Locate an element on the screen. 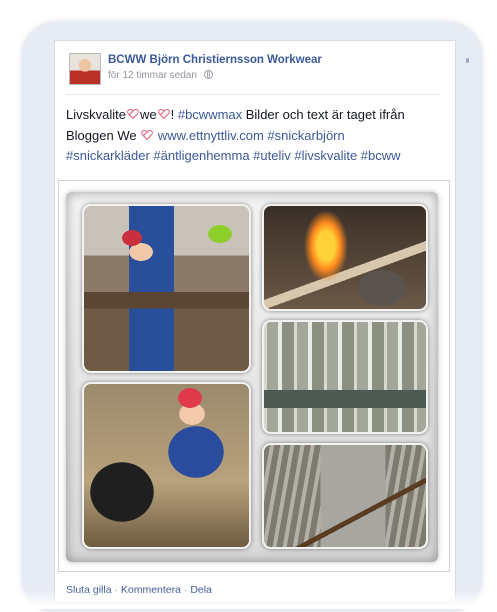 This screenshot has width=497, height=612. scrollbar is located at coordinates (467, 316).